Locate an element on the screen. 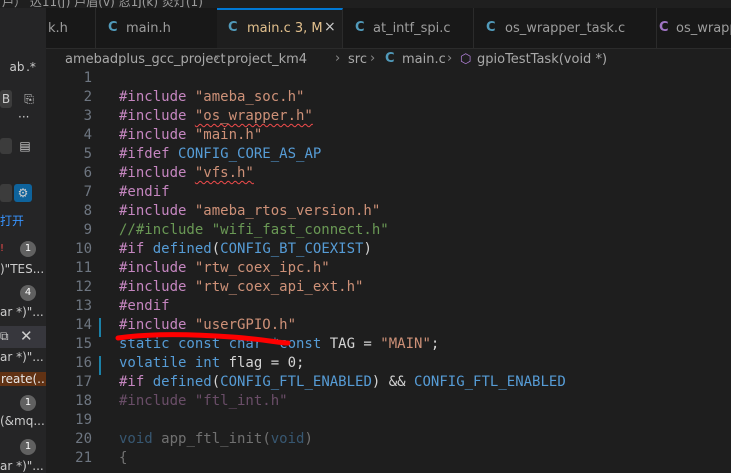 This screenshot has width=731, height=473. line-number: 6 is located at coordinates (87, 173).